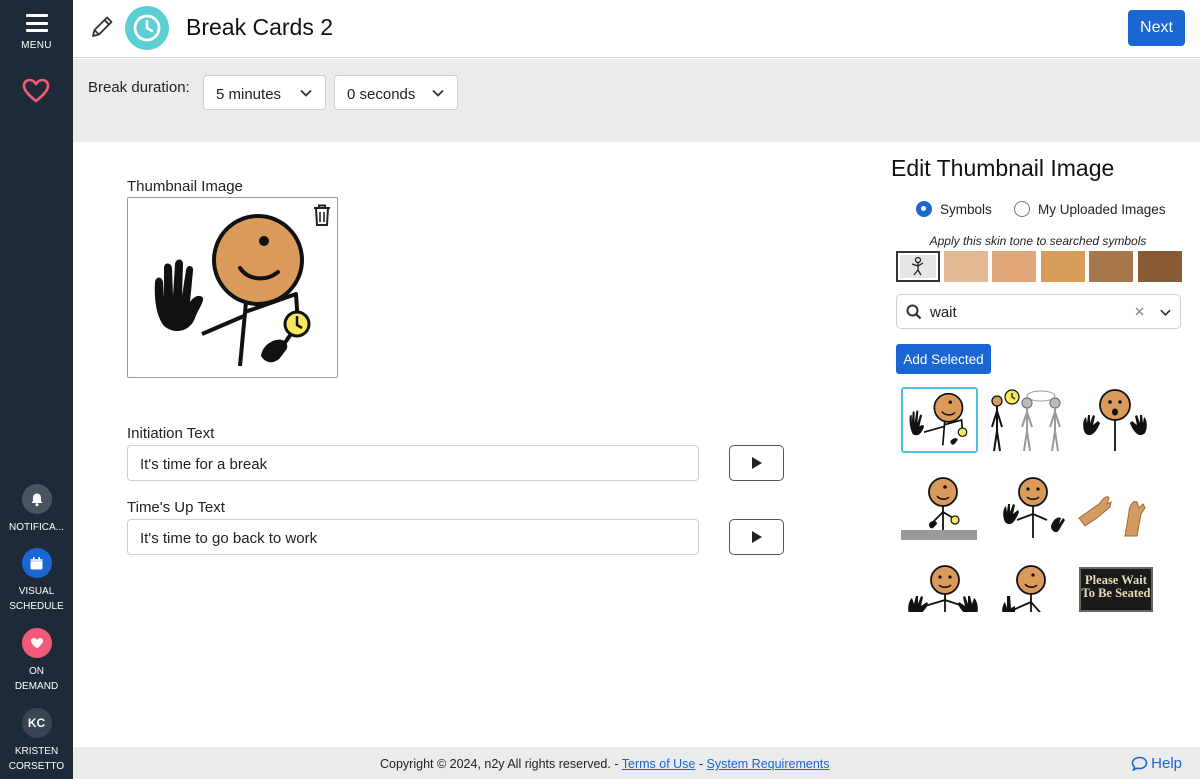 Image resolution: width=1200 pixels, height=779 pixels. What do you see at coordinates (1022, 209) in the screenshot?
I see `radio-unselected-icon` at bounding box center [1022, 209].